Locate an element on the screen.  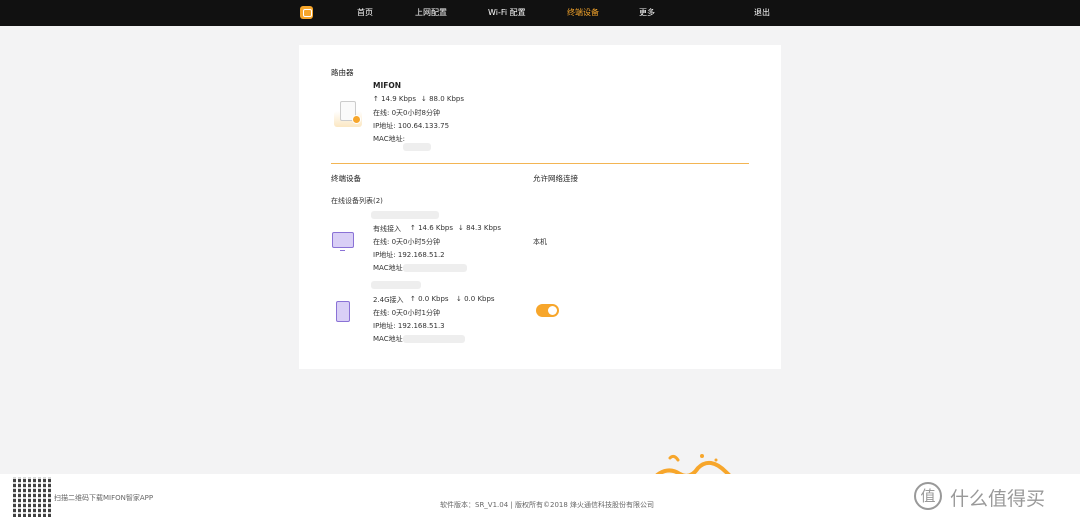
qr-download-text: 扫描二维码下载MIFON智家APP is located at coordinates (104, 498).